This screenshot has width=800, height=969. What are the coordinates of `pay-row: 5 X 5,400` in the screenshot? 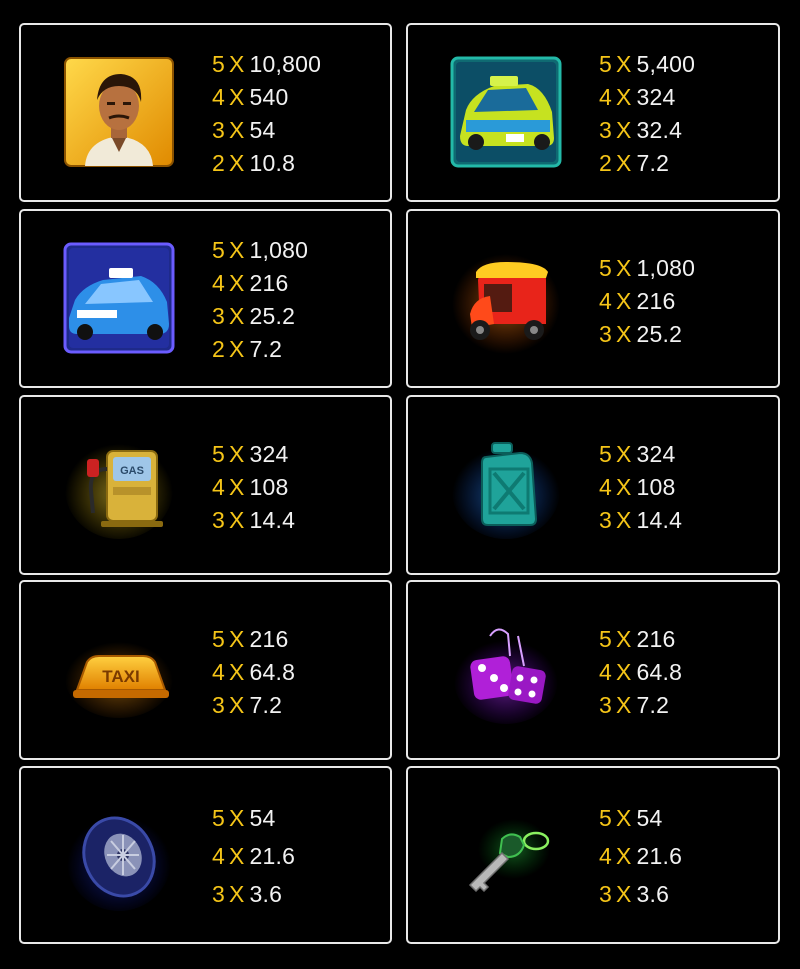 It's located at (647, 64).